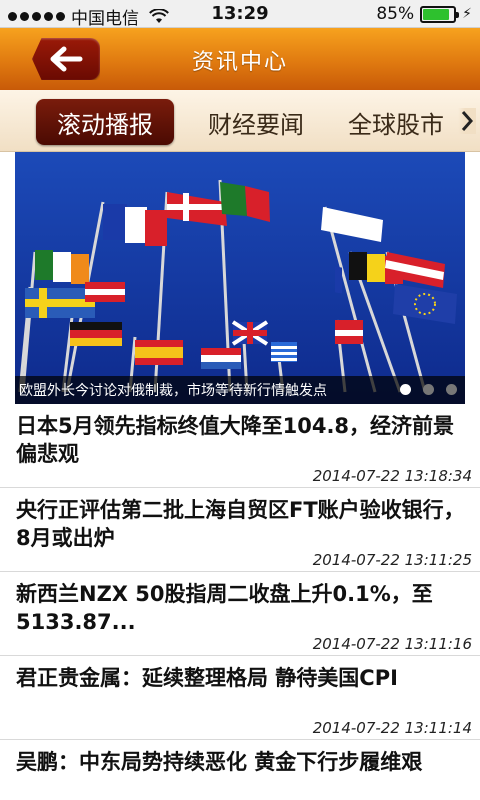 This screenshot has height=800, width=480. Describe the element at coordinates (240, 698) in the screenshot. I see `news-item: 君正贵金属：延续整理格局 静待美国CPI 2014-07-22 13:11:14` at that location.